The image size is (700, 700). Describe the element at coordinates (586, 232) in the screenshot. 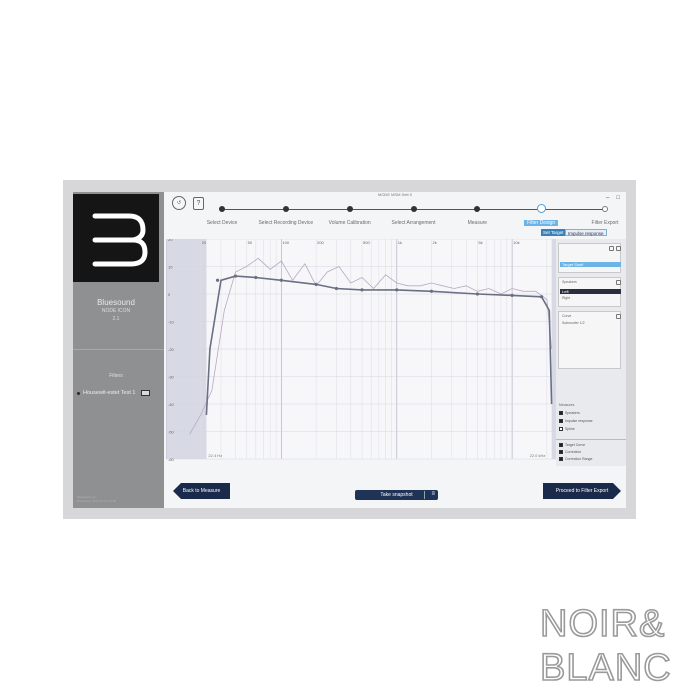

I see `tab-impulse-response: Impulse response` at that location.